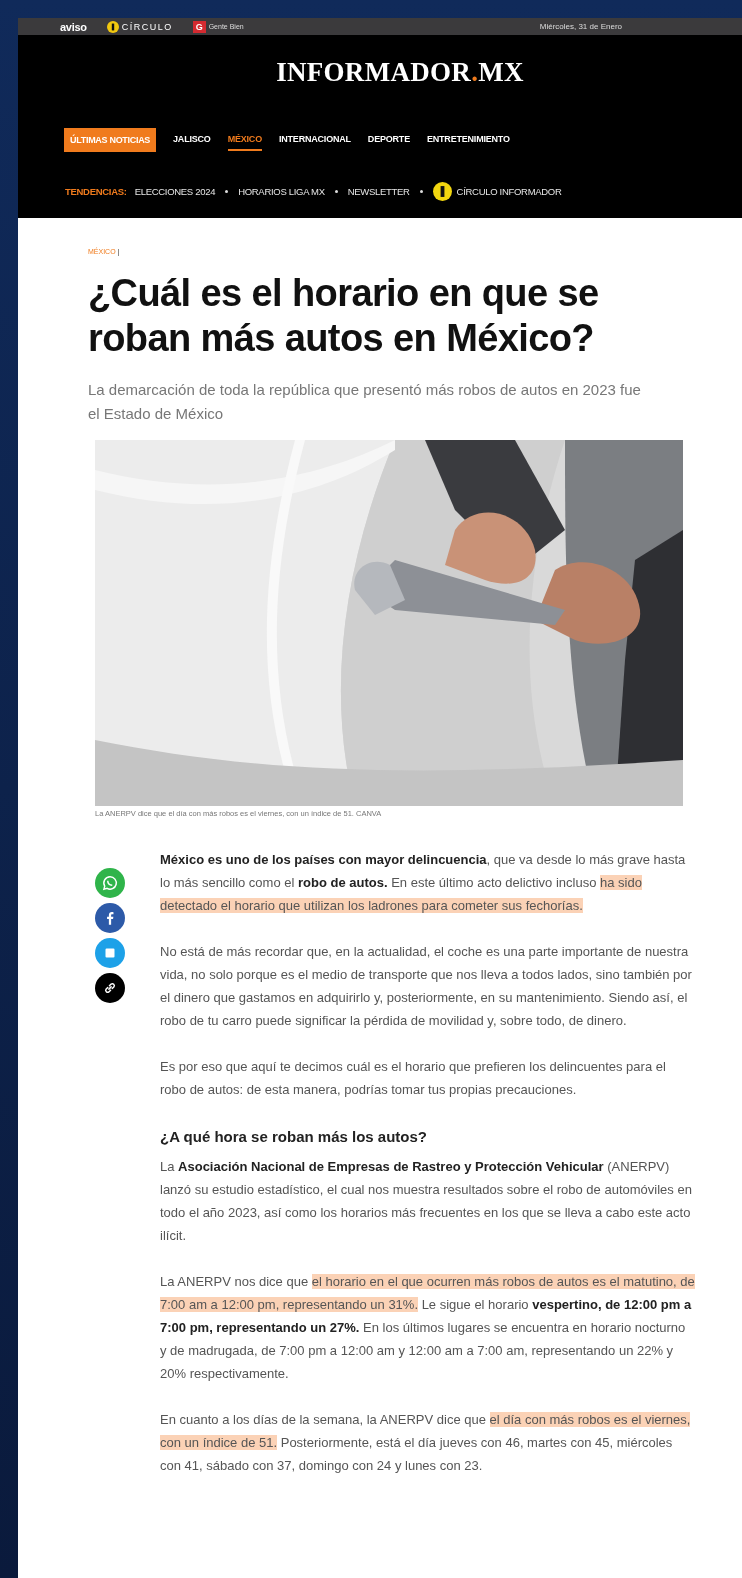  What do you see at coordinates (580, 26) in the screenshot?
I see `date-text: Miércoles, 31 de Enero` at bounding box center [580, 26].